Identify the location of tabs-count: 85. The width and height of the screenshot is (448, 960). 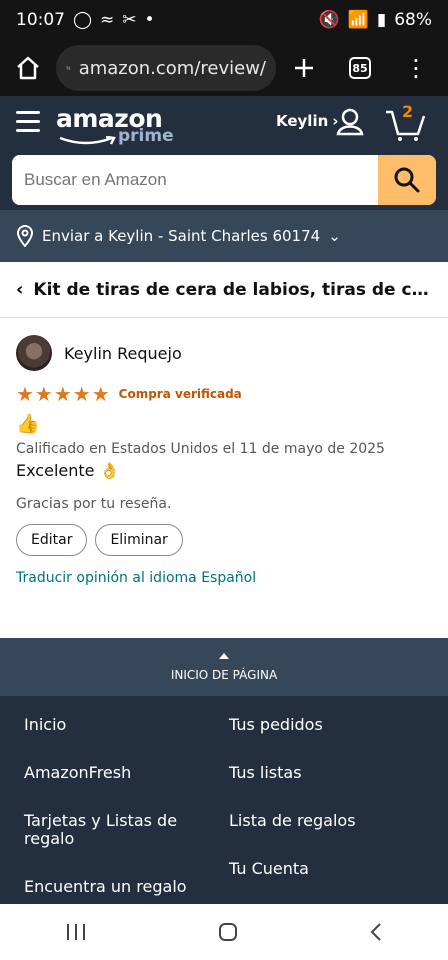
(360, 68).